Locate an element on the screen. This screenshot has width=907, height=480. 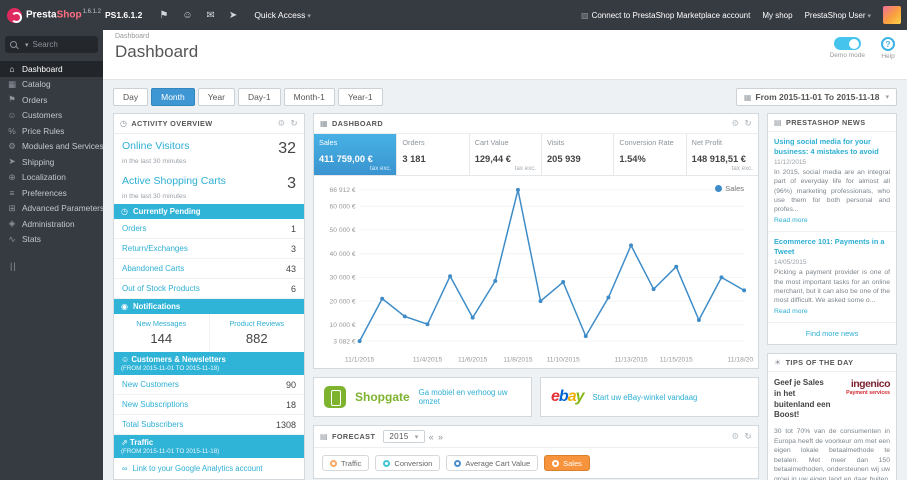
svg-text: 10 000 € is located at coordinates (343, 325).